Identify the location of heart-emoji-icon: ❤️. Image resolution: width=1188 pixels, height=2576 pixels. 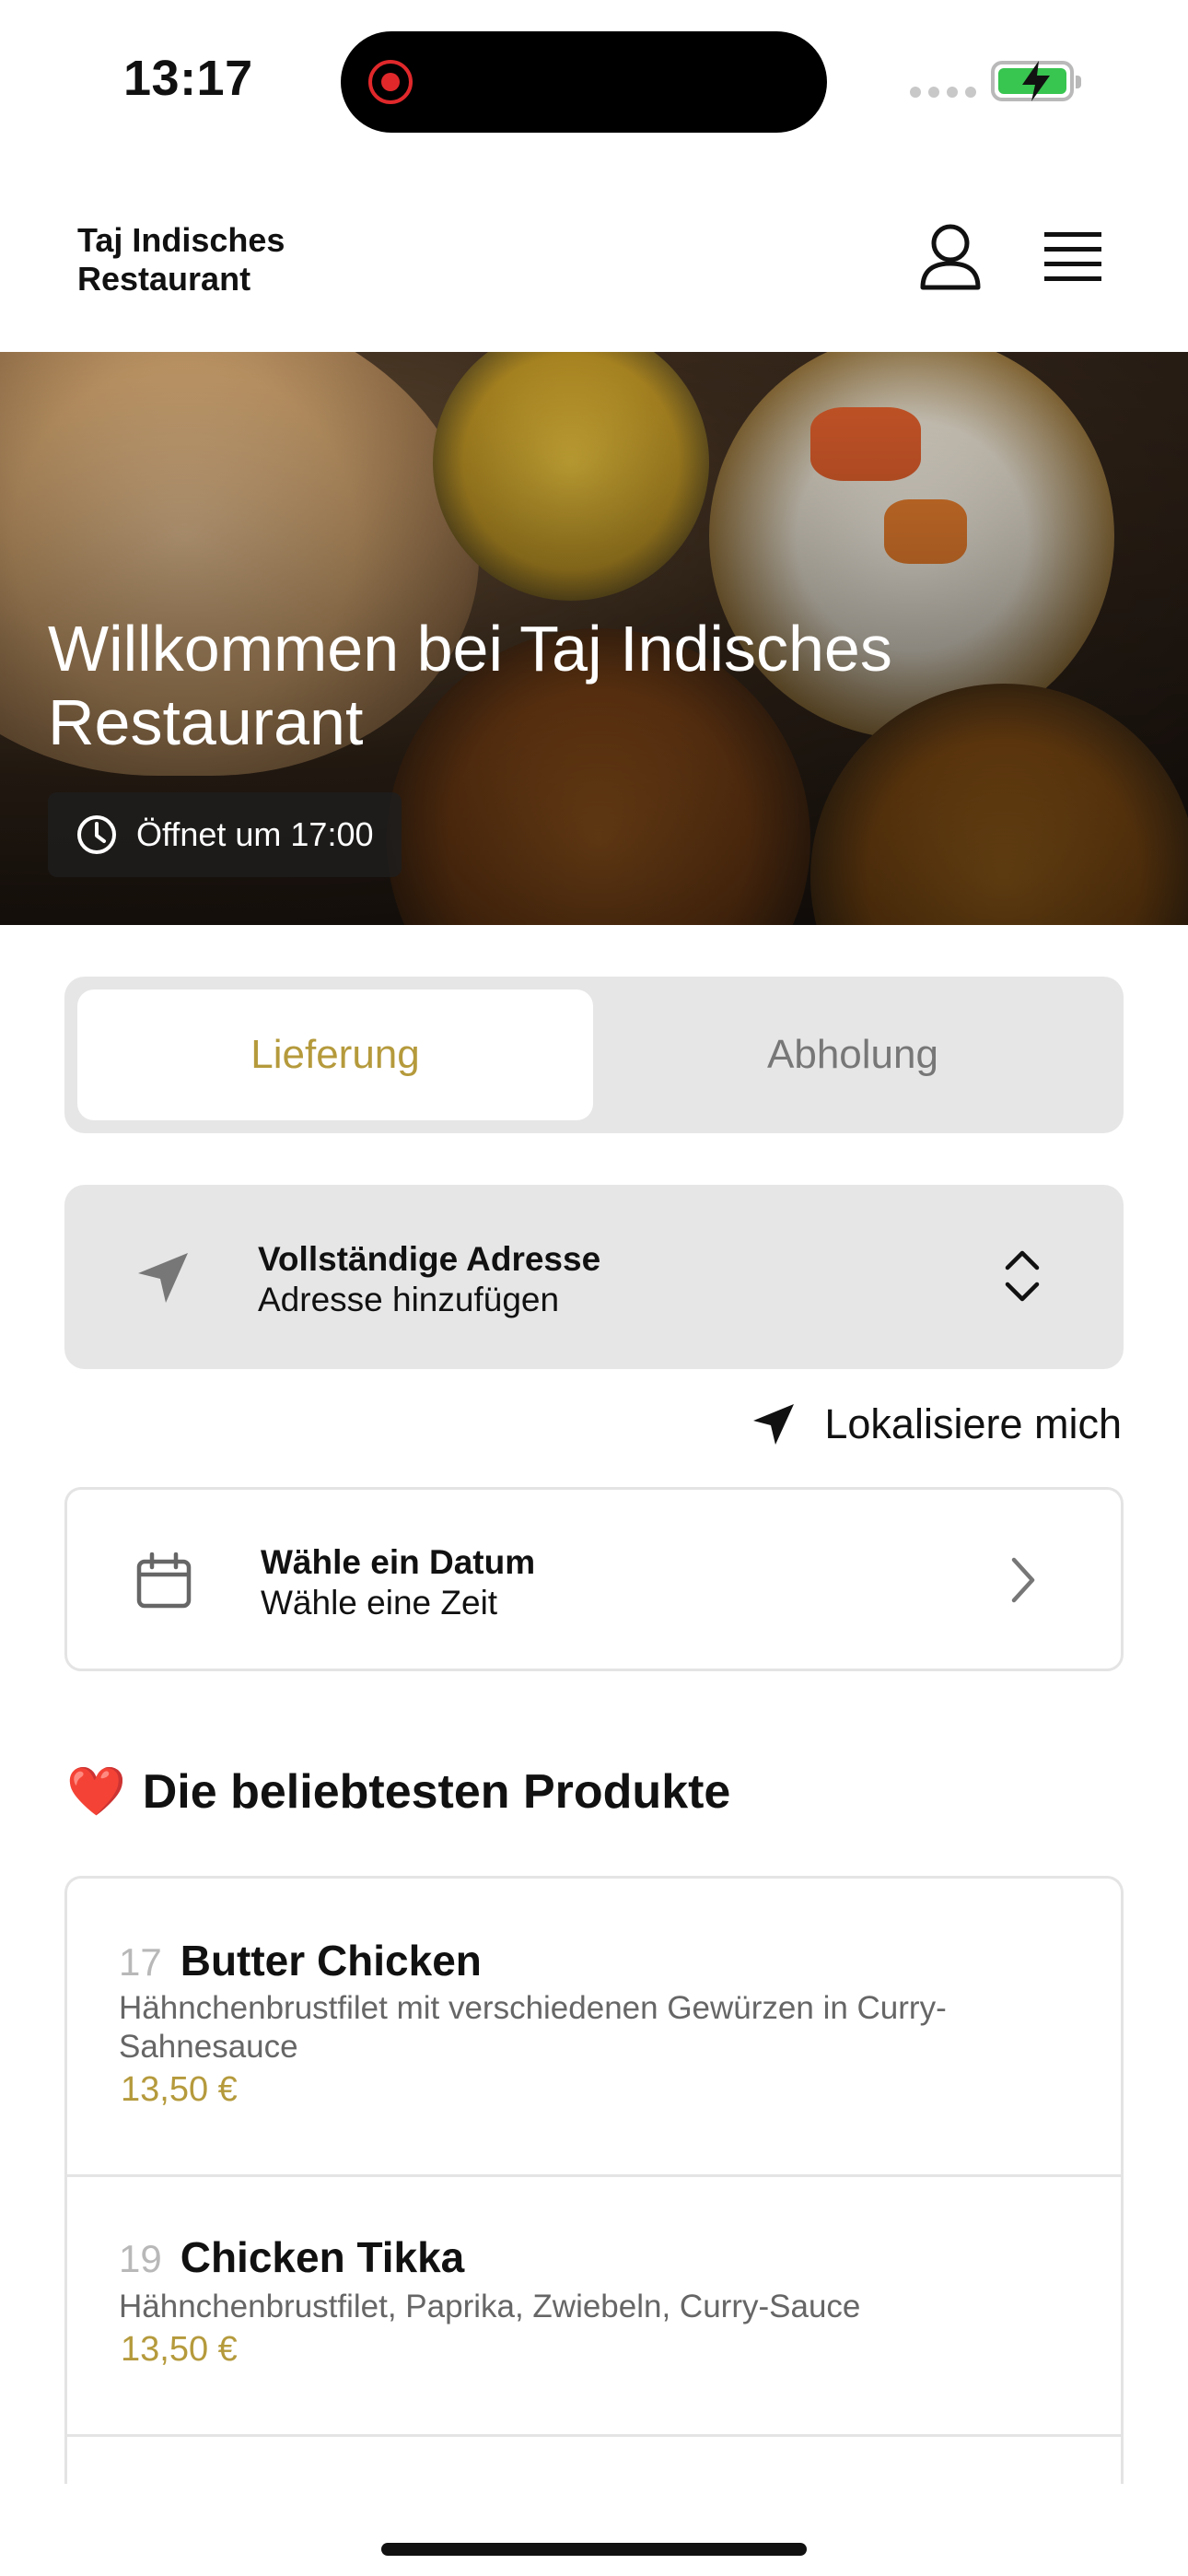
(96, 1792).